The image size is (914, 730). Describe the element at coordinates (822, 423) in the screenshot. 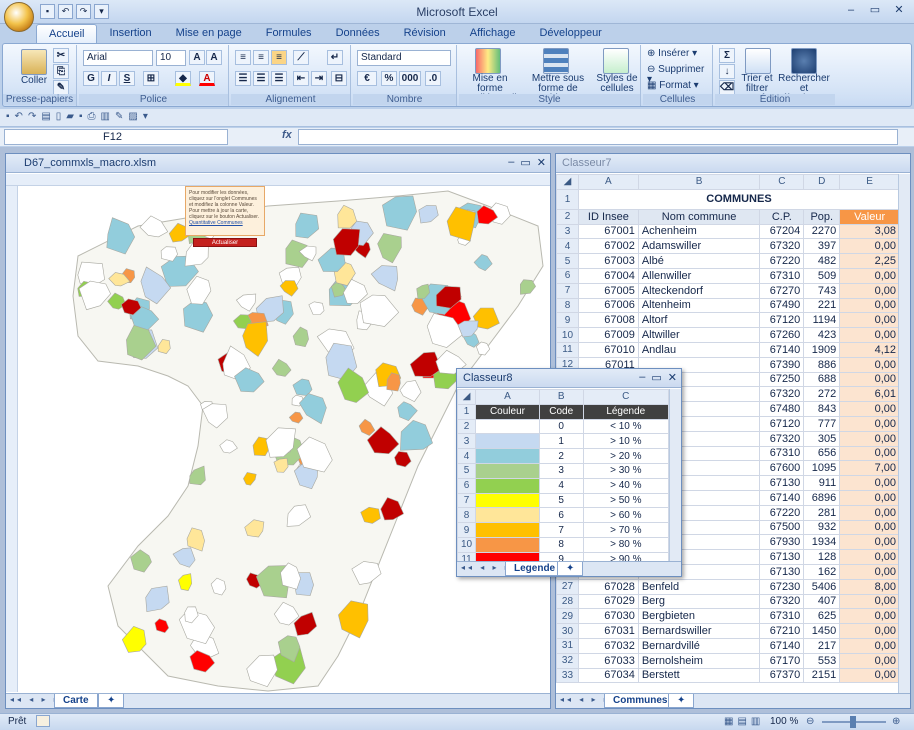

I see `cell-pop: 777` at that location.